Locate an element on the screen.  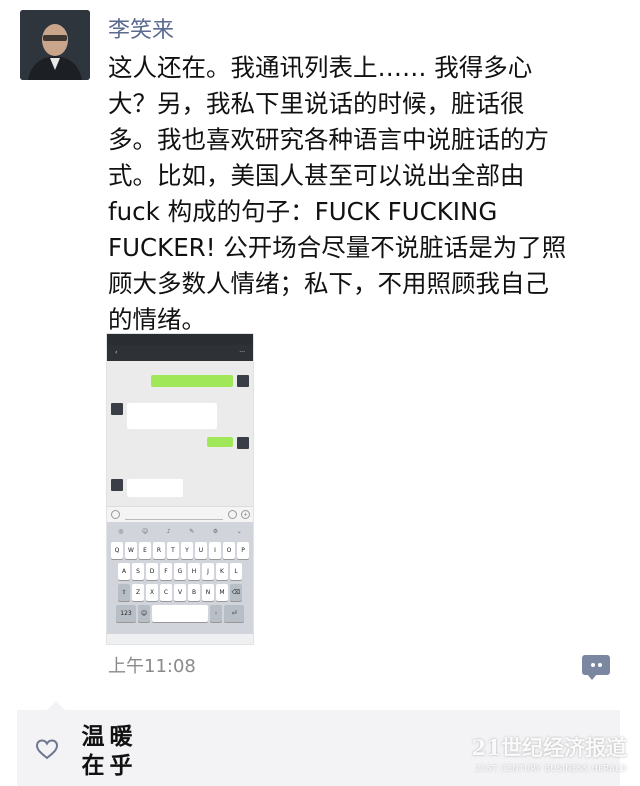
seal-char: 乎 is located at coordinates (121, 765).